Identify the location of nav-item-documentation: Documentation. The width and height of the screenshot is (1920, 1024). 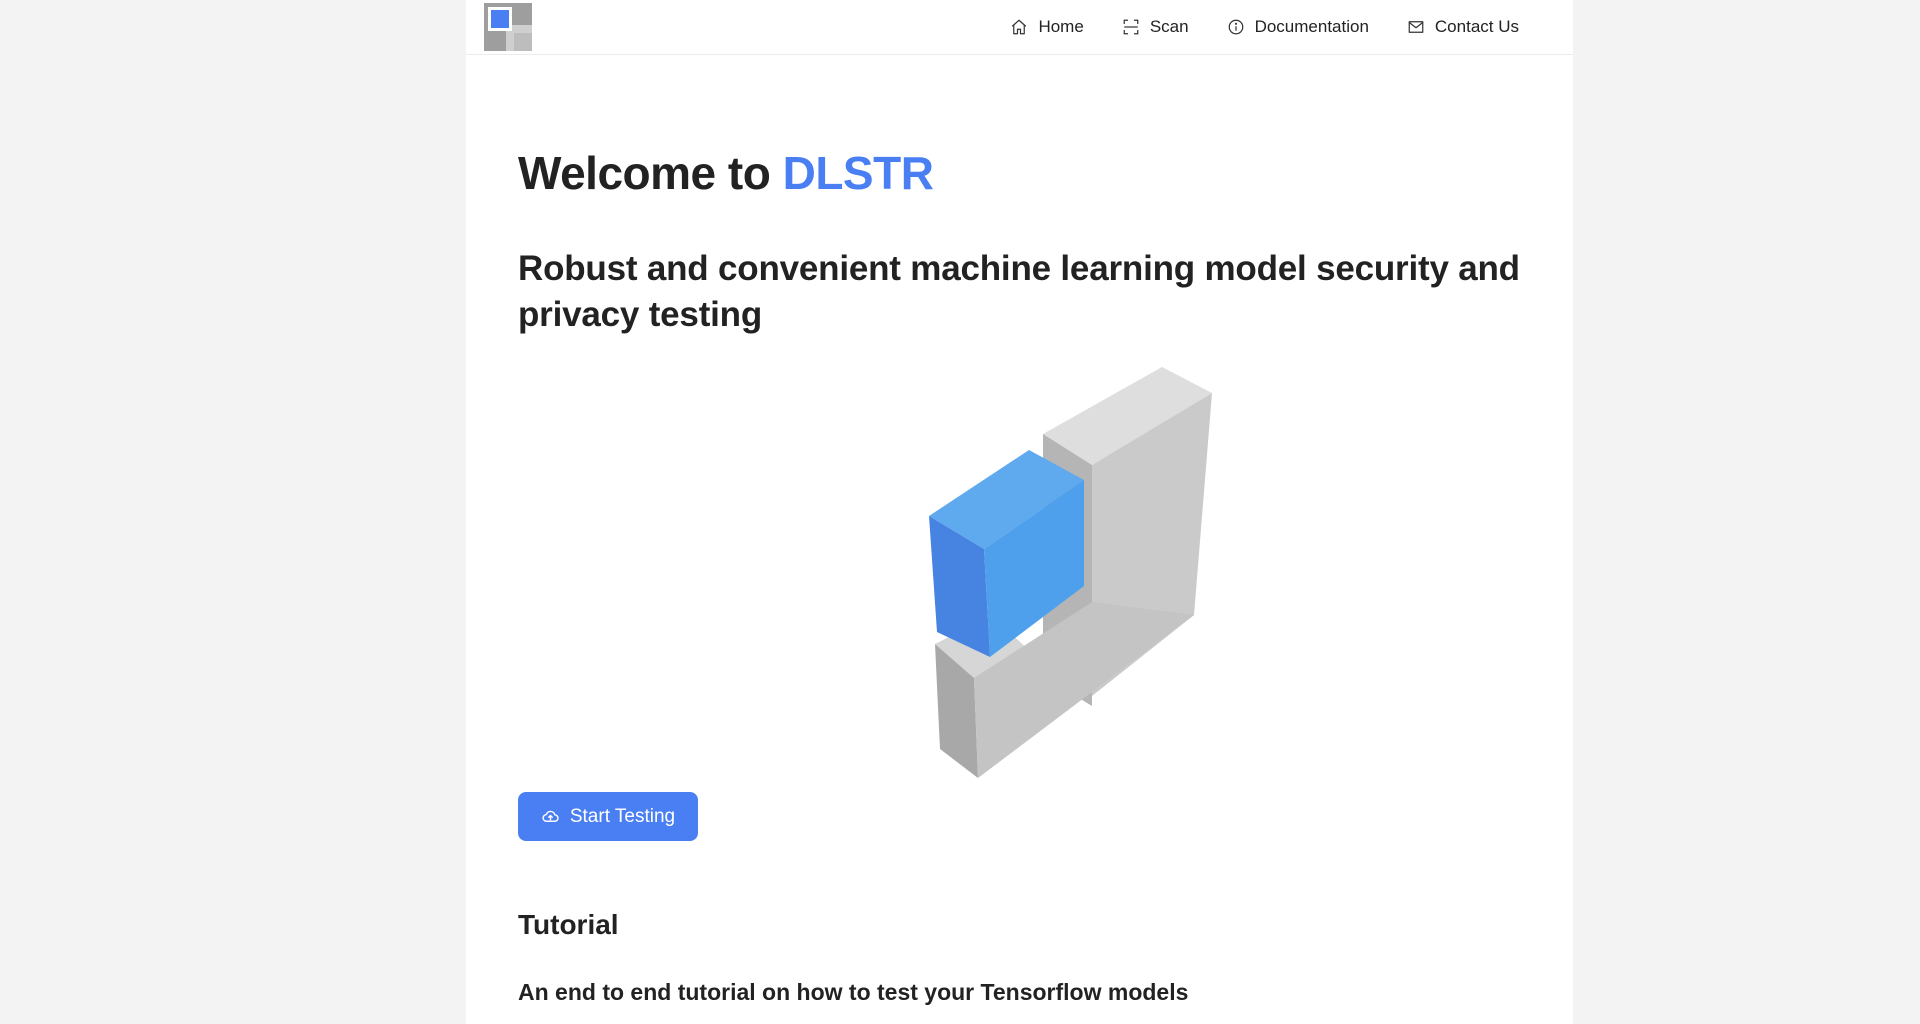
(1298, 27).